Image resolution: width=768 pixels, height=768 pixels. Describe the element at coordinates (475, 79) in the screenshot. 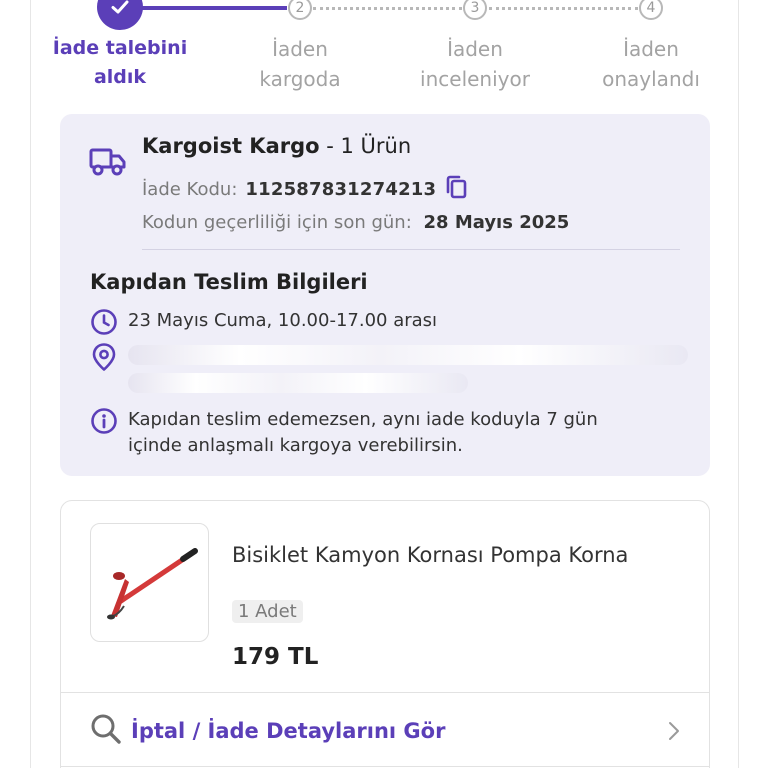

I see `step-3-label-line2: inceleniyor` at that location.